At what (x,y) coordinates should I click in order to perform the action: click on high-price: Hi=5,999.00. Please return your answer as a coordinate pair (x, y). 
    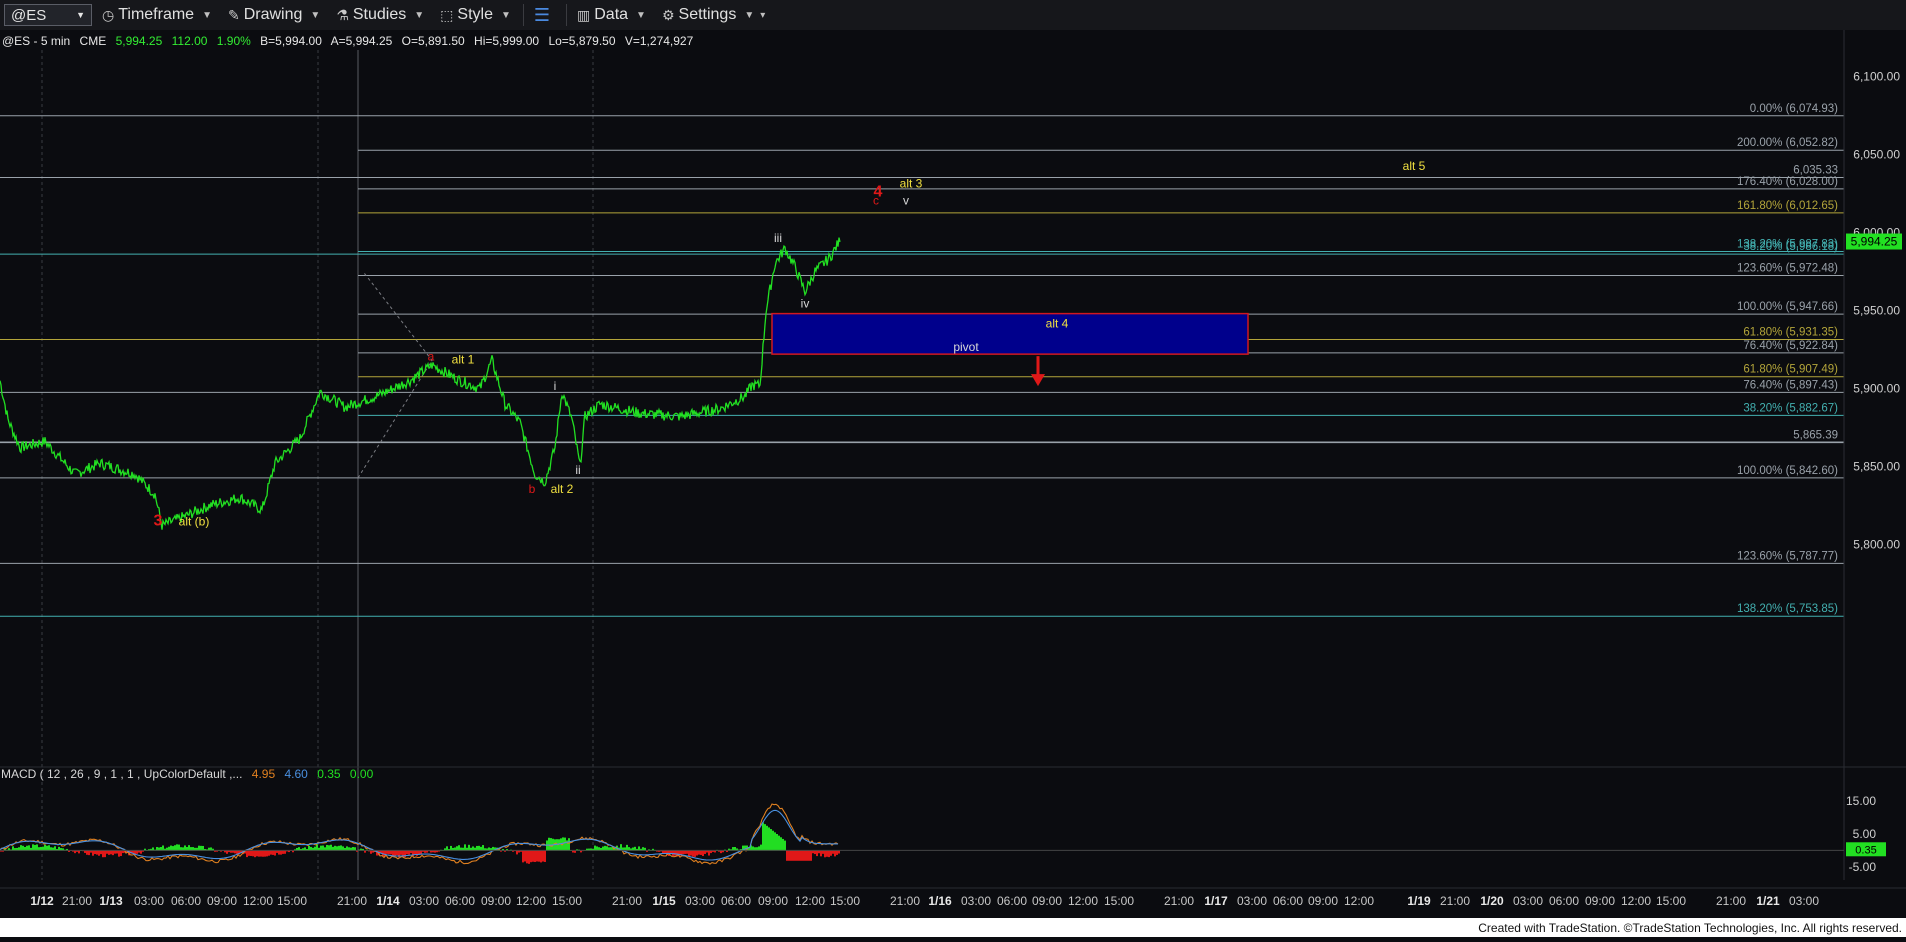
    Looking at the image, I should click on (506, 41).